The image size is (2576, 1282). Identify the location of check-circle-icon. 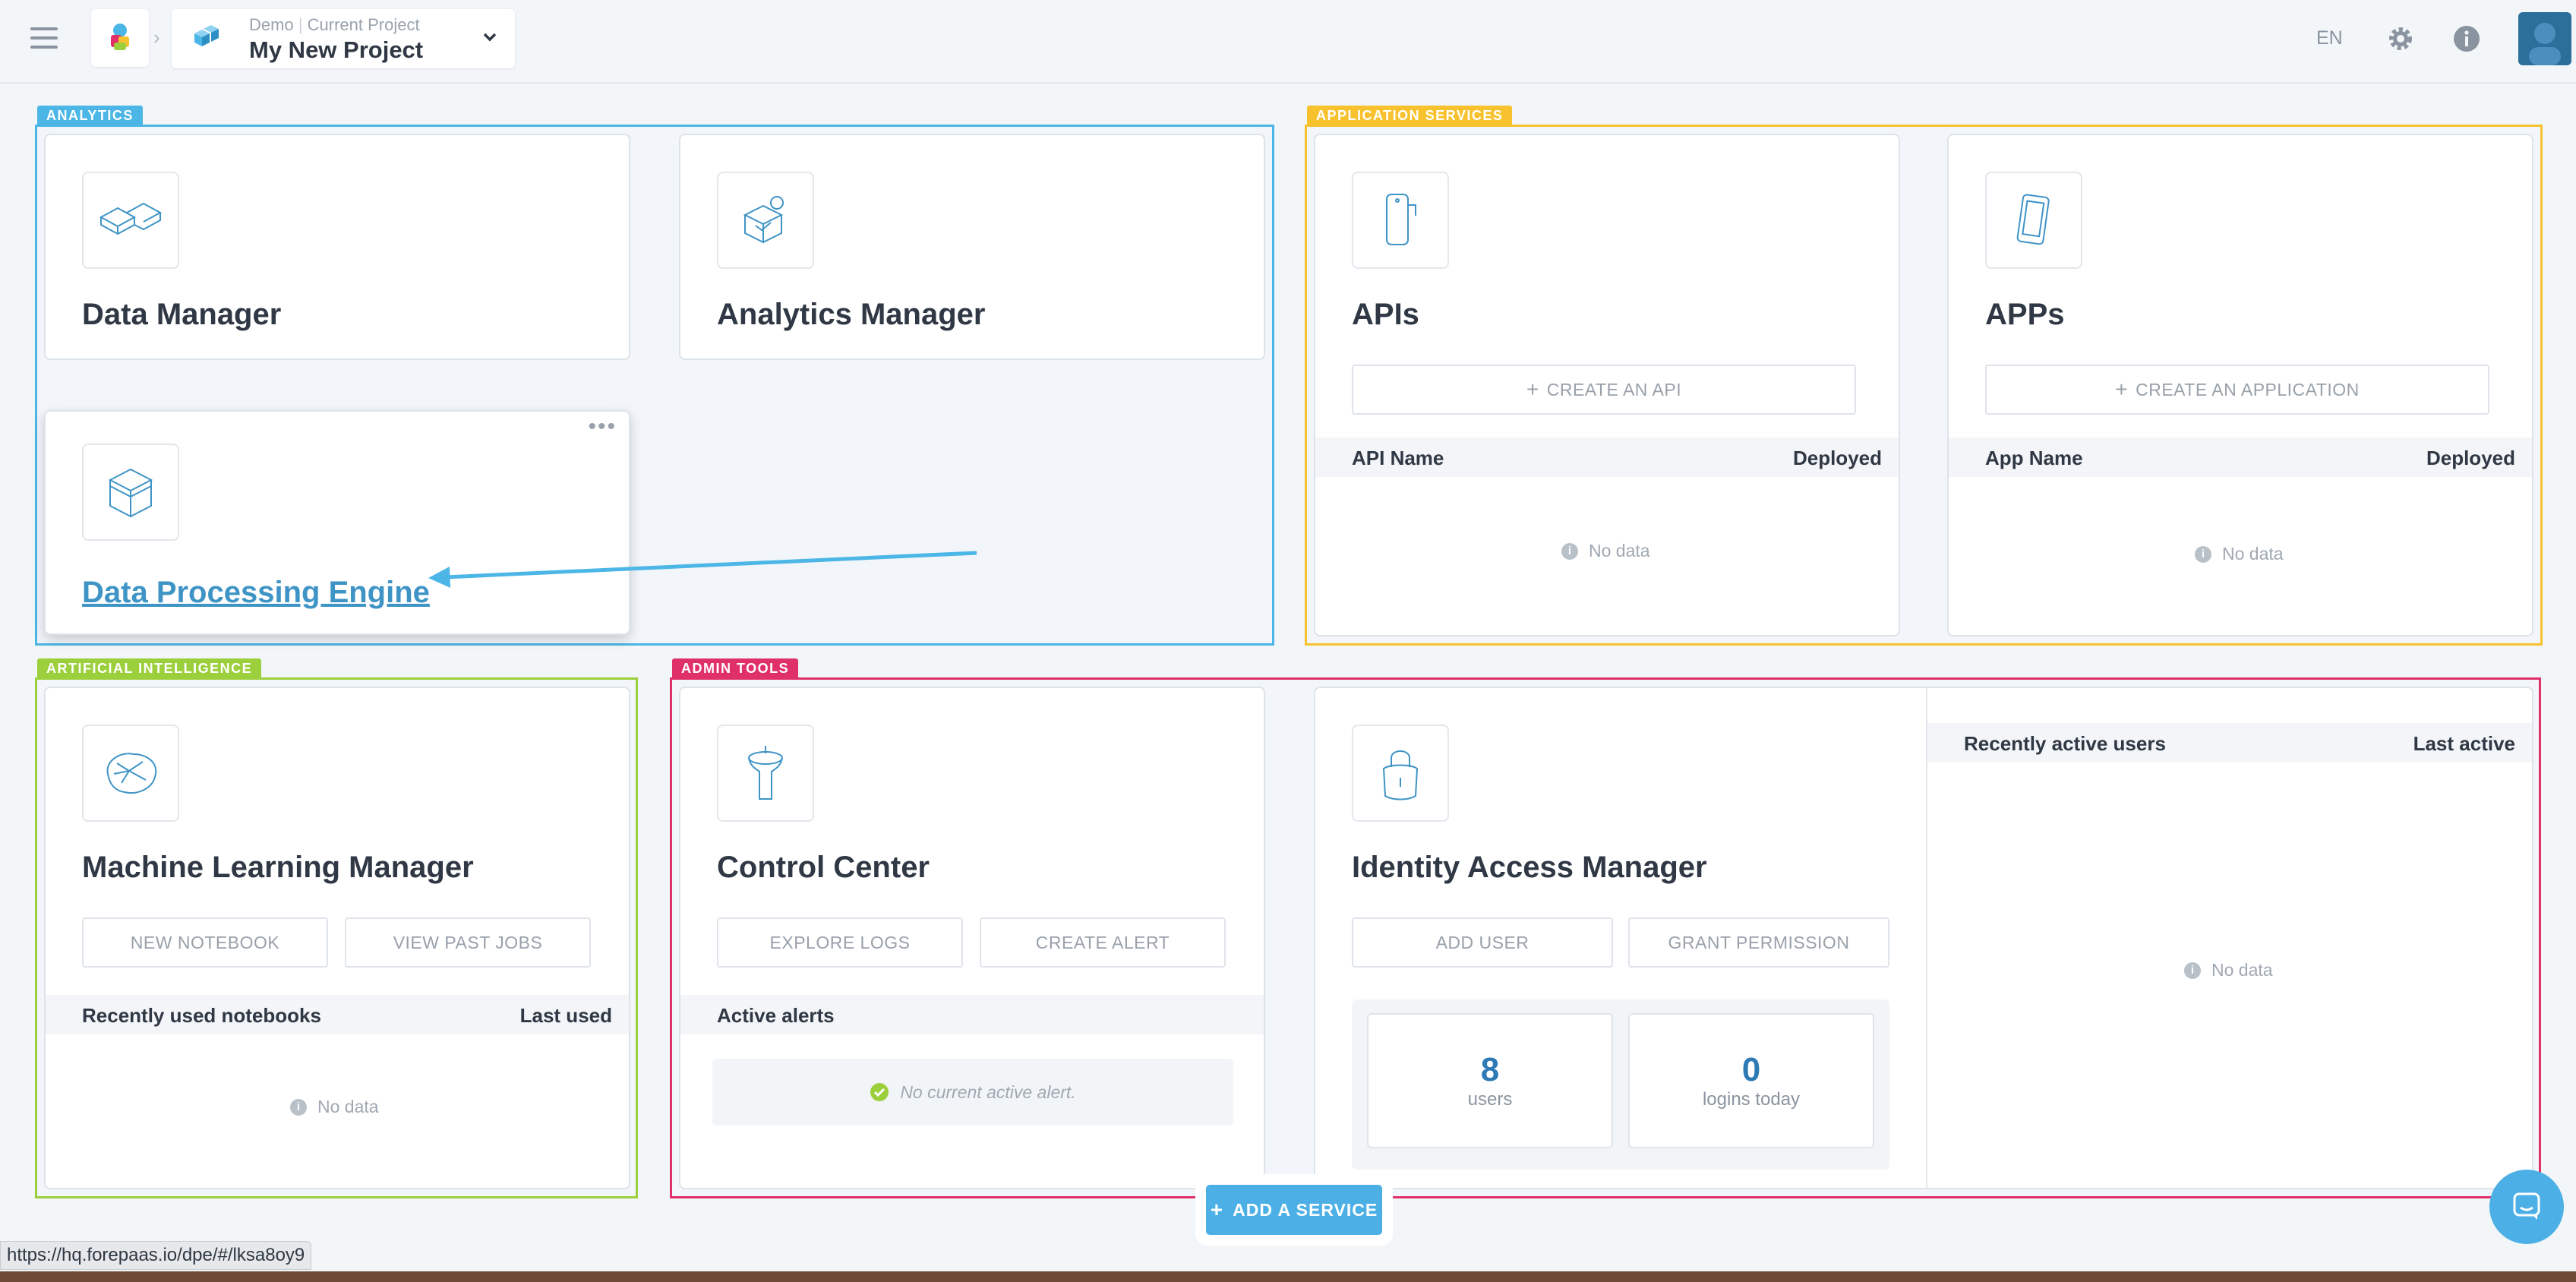
(879, 1092).